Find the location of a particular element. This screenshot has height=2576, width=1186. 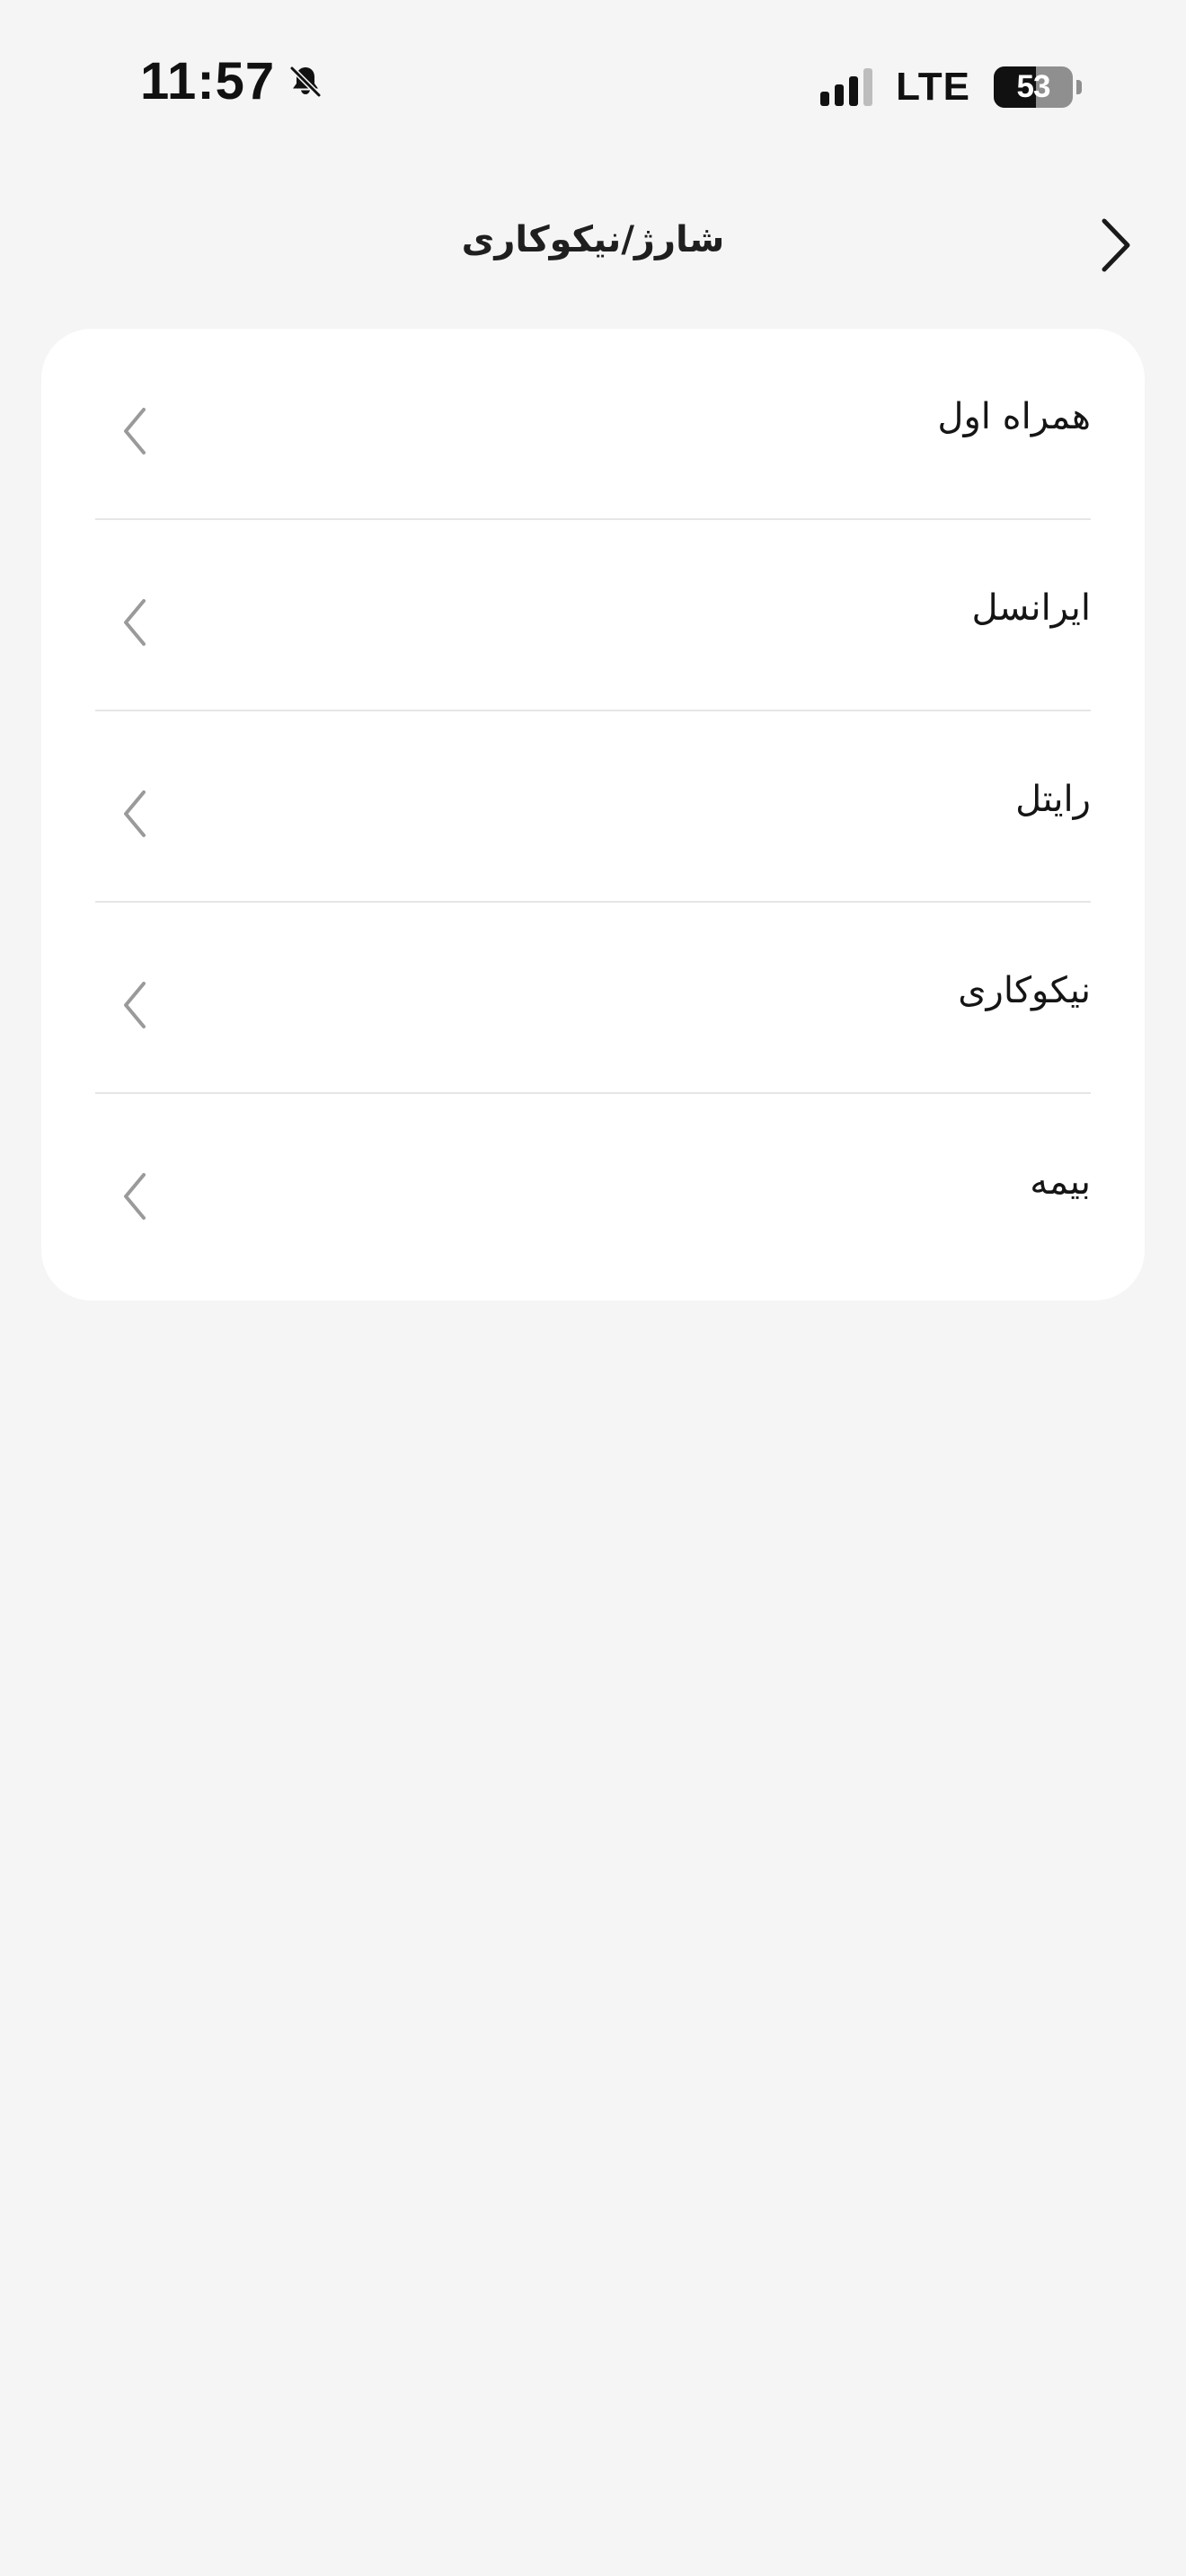

network-type: LTE is located at coordinates (933, 87).